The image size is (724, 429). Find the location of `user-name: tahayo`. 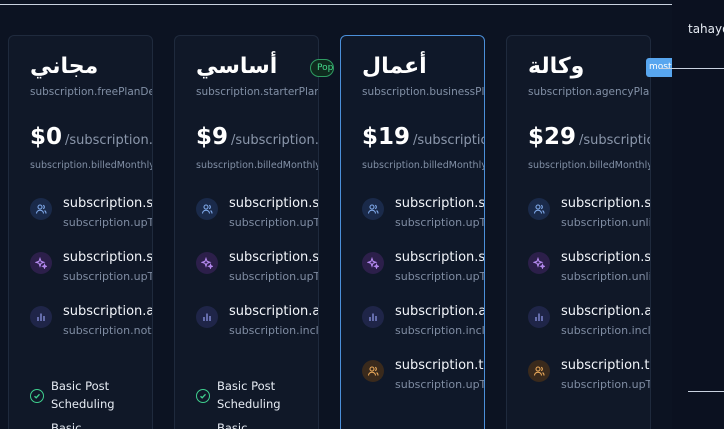

user-name: tahayo is located at coordinates (706, 29).